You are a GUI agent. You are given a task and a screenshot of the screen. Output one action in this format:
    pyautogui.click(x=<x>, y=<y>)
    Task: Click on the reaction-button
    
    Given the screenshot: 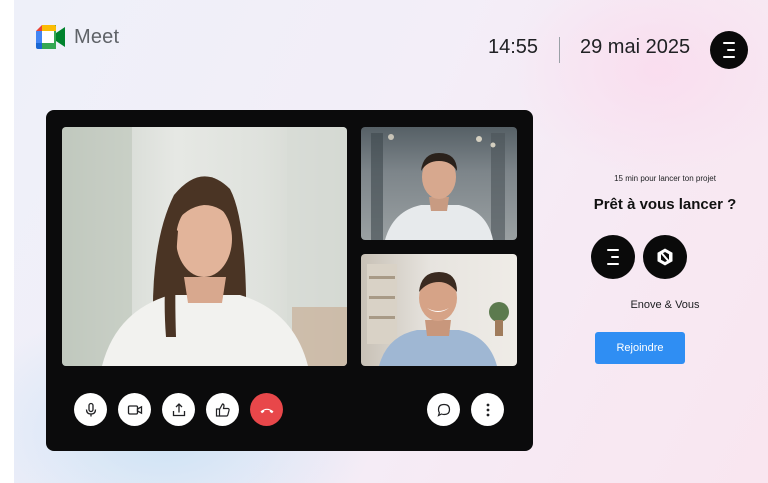 What is the action you would take?
    pyautogui.click(x=222, y=409)
    